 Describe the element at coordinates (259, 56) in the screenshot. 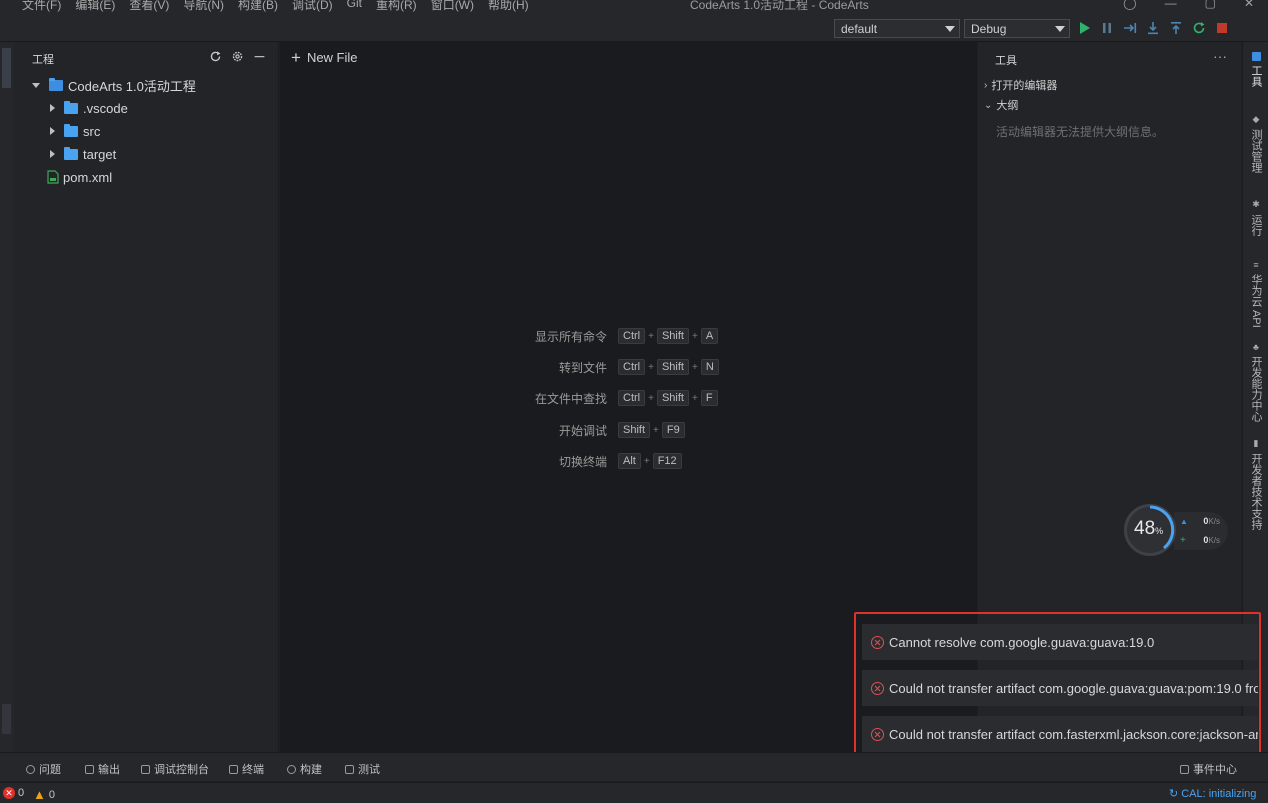

I see `collapse-icon` at that location.